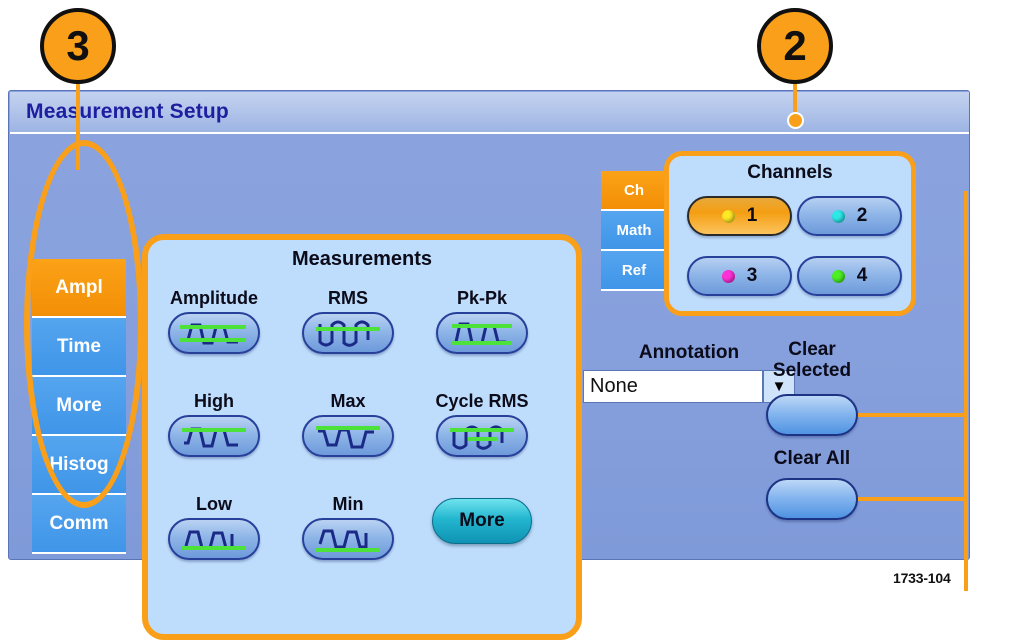 This screenshot has width=1024, height=640. I want to click on clear-selected-line1: Clear, so click(812, 349).